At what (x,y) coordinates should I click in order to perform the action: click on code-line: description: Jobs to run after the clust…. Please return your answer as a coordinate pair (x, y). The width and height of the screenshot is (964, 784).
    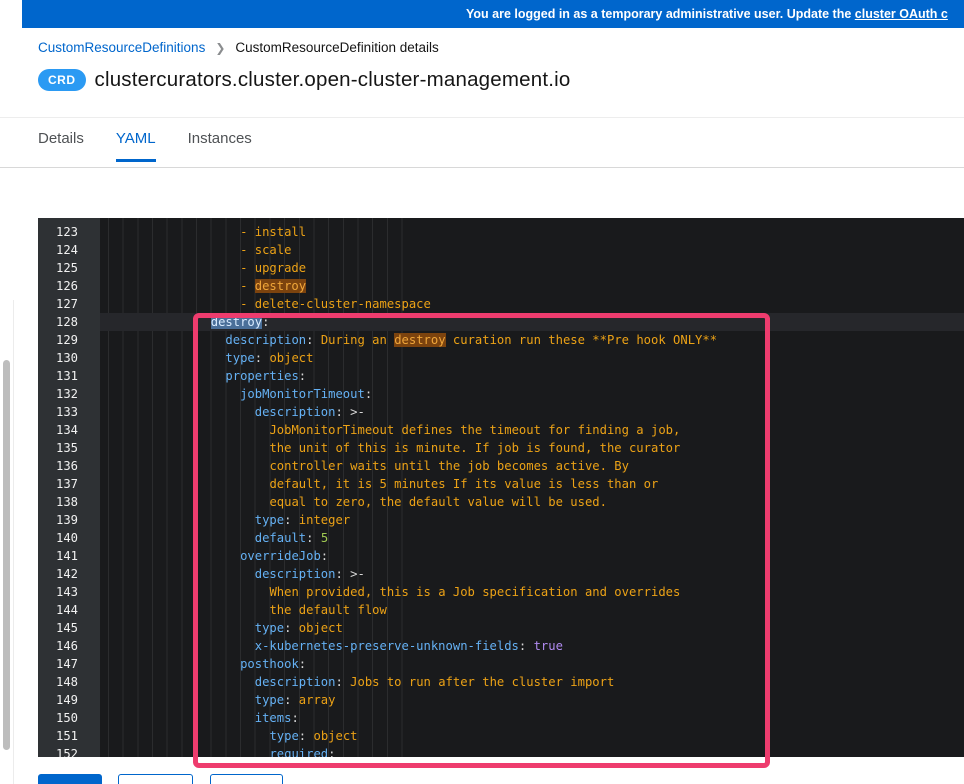
    Looking at the image, I should click on (532, 682).